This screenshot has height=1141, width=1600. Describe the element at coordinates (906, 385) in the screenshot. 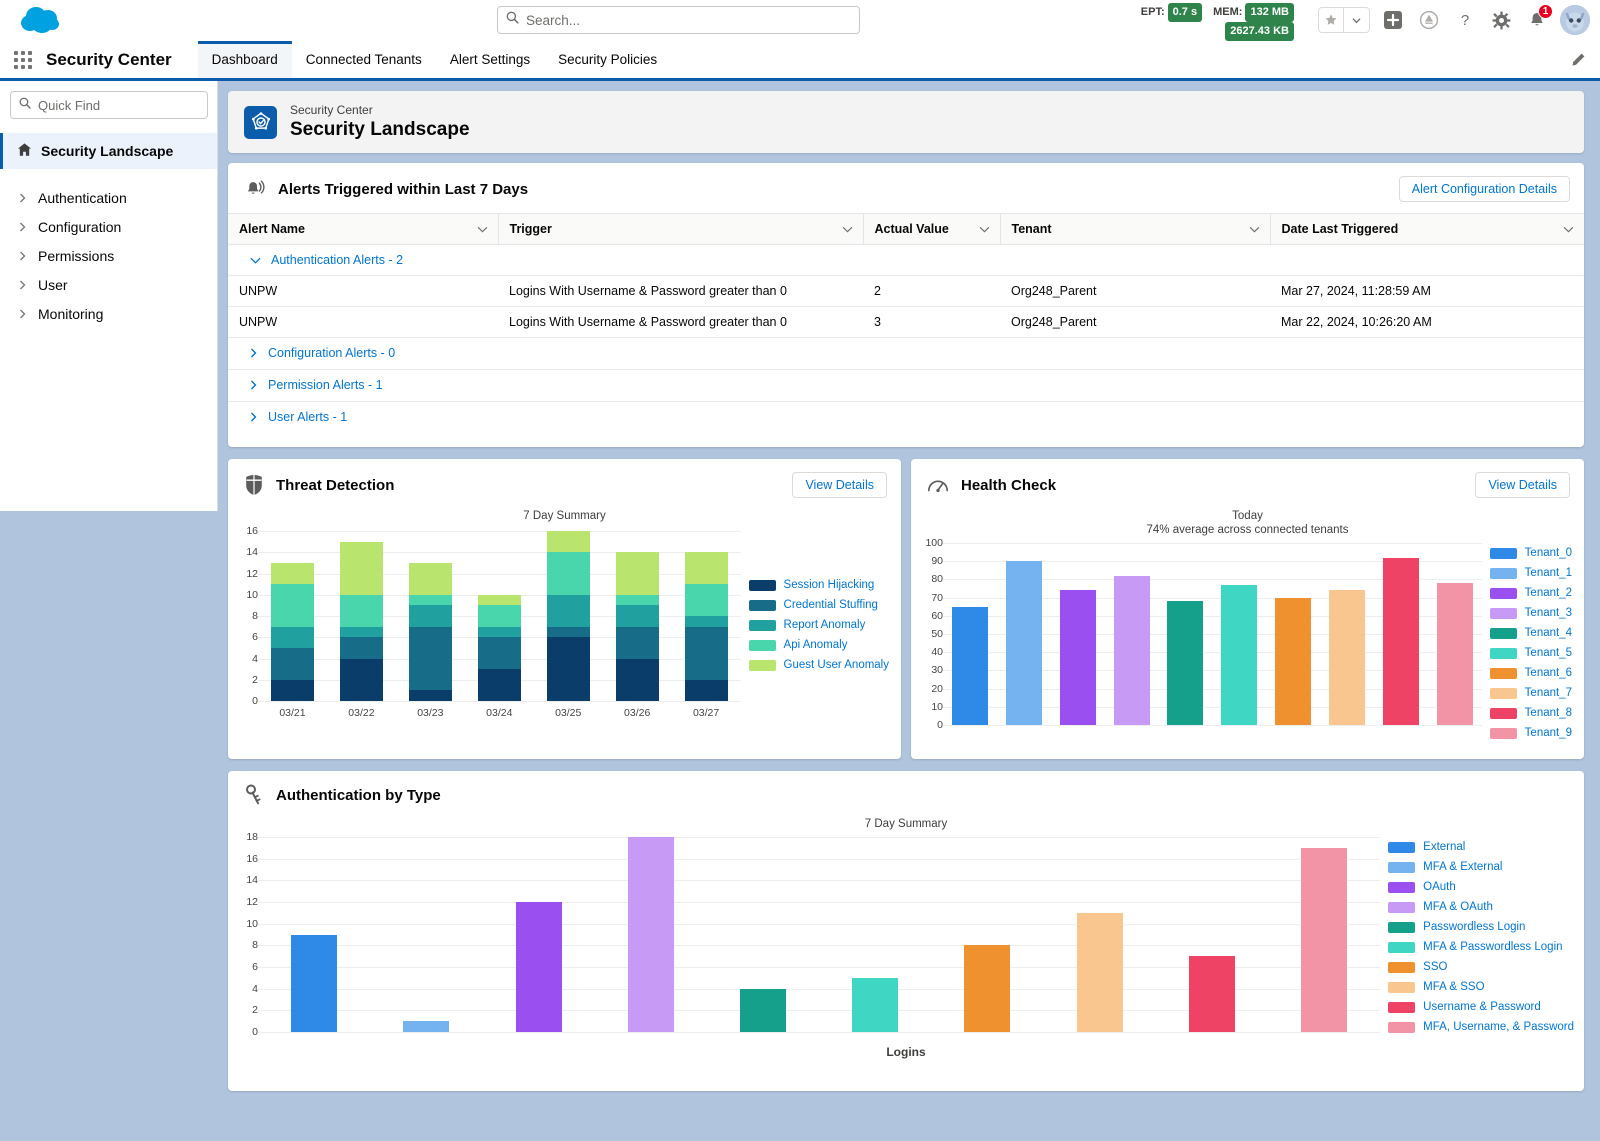

I see `table-group-row: Permission Alerts - 1` at that location.